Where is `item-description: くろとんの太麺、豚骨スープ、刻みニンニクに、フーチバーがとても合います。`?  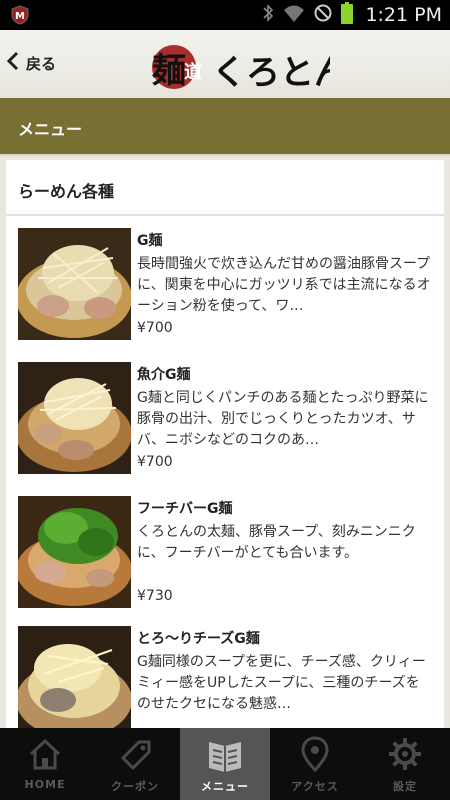
item-description: くろとんの太麺、豚骨スープ、刻みニンニクに、フーチバーがとても合います。 is located at coordinates (276, 542).